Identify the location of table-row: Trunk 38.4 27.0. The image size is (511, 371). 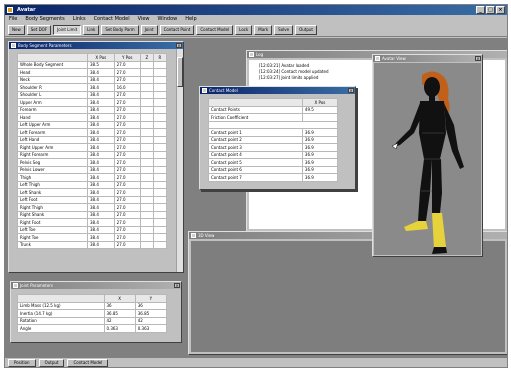
(92, 244).